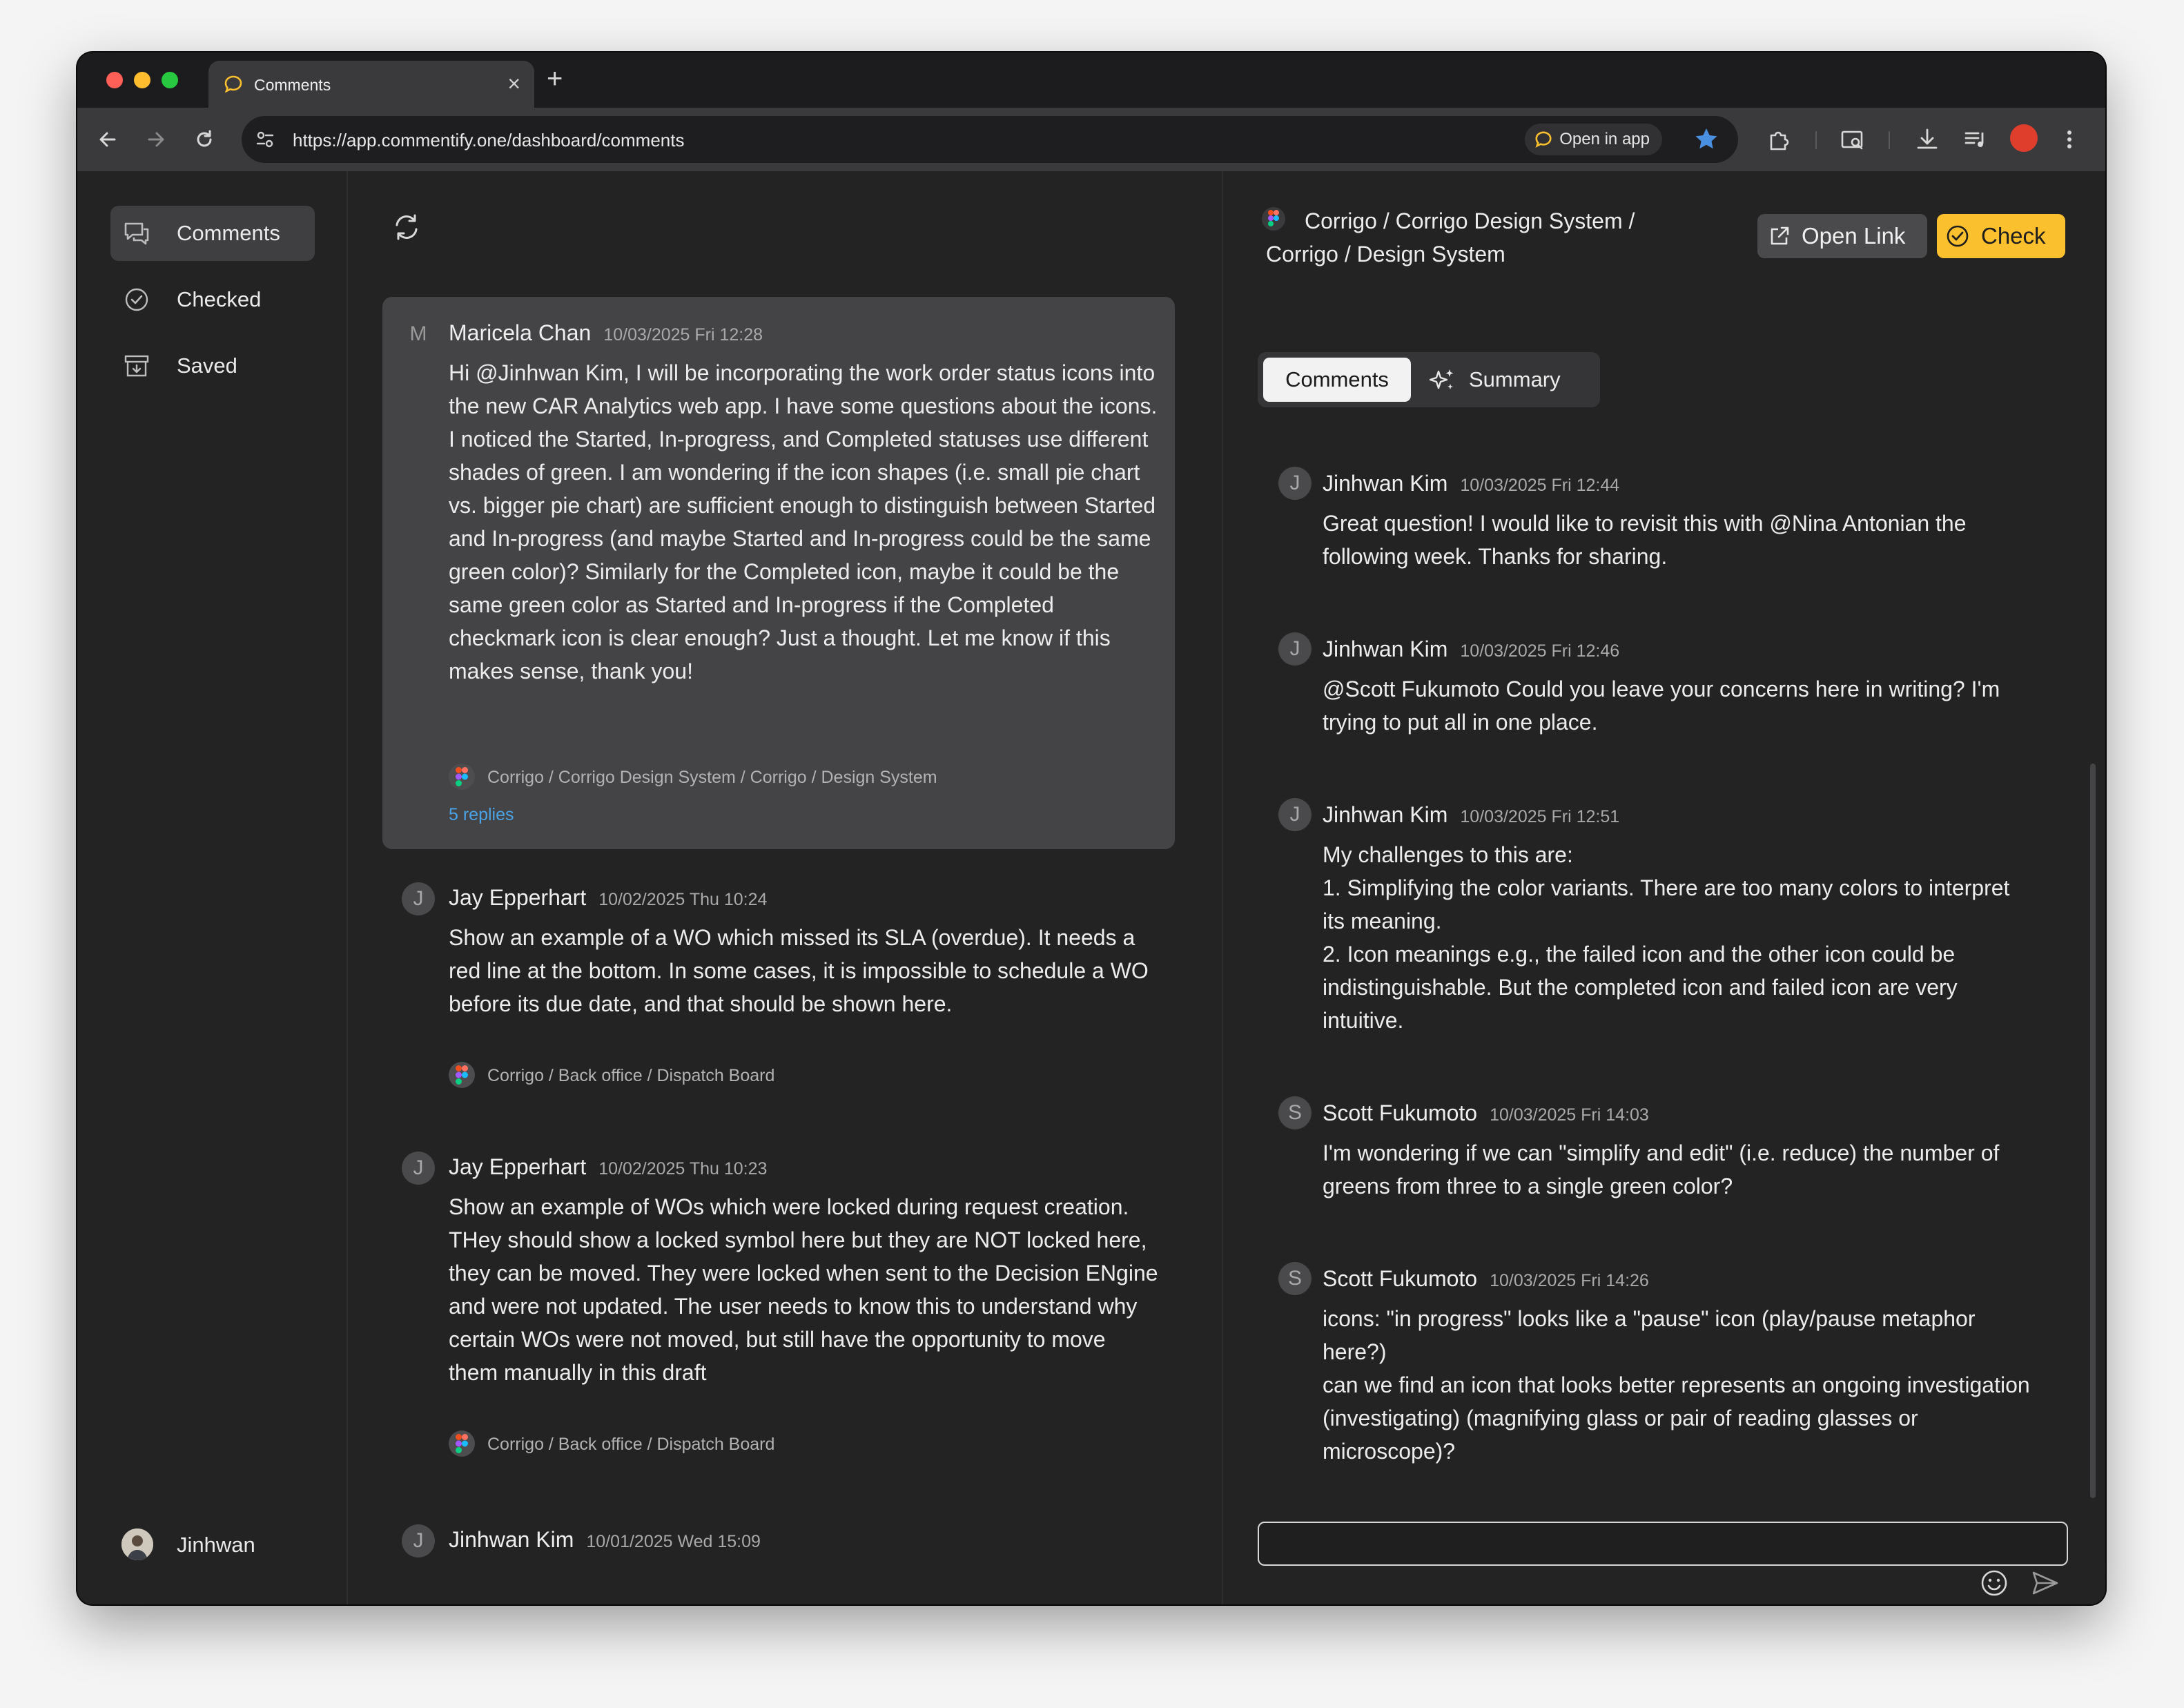  What do you see at coordinates (555, 78) in the screenshot?
I see `new-tab-button: +` at bounding box center [555, 78].